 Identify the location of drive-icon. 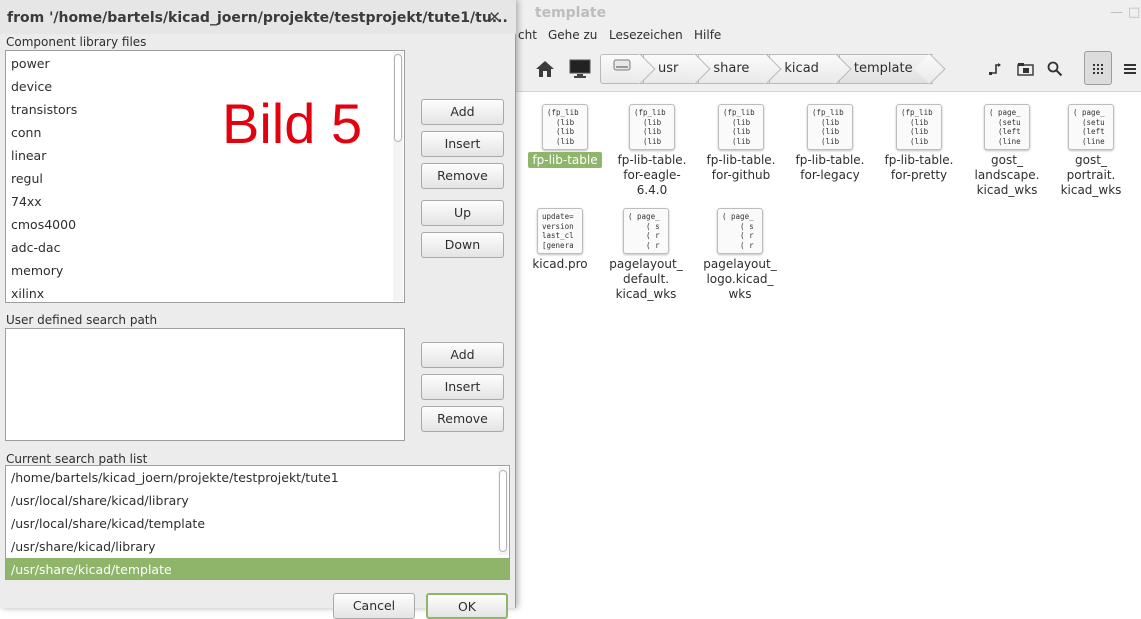
(622, 67).